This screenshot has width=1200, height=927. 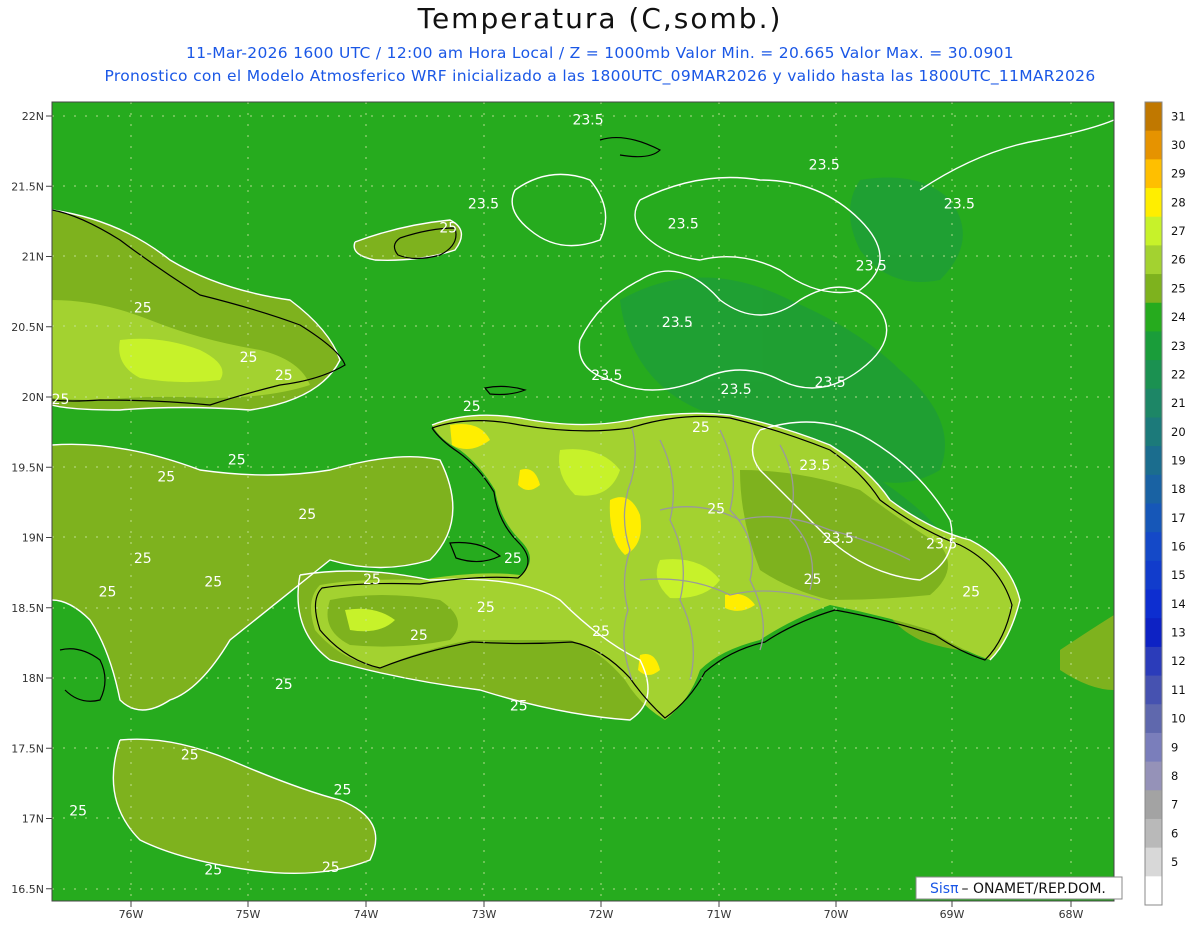 I want to click on longitude-axis: 76W 75W 74W 73W 72W 71W 70W 69W 68W, so click(x=601, y=911).